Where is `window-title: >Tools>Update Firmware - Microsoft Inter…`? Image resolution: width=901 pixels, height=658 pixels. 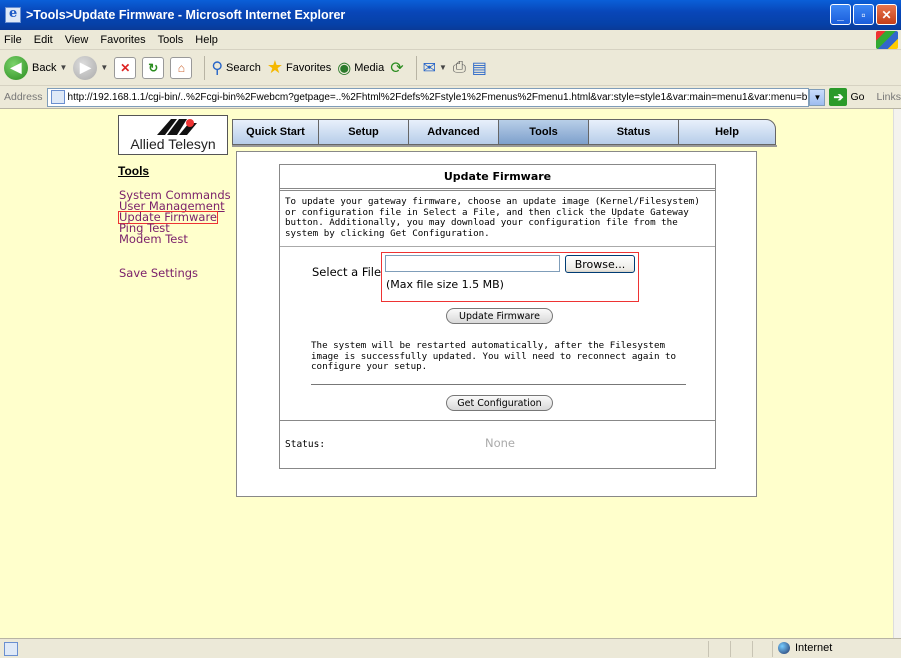
window-title: >Tools>Update Firmware - Microsoft Inter… is located at coordinates (186, 15).